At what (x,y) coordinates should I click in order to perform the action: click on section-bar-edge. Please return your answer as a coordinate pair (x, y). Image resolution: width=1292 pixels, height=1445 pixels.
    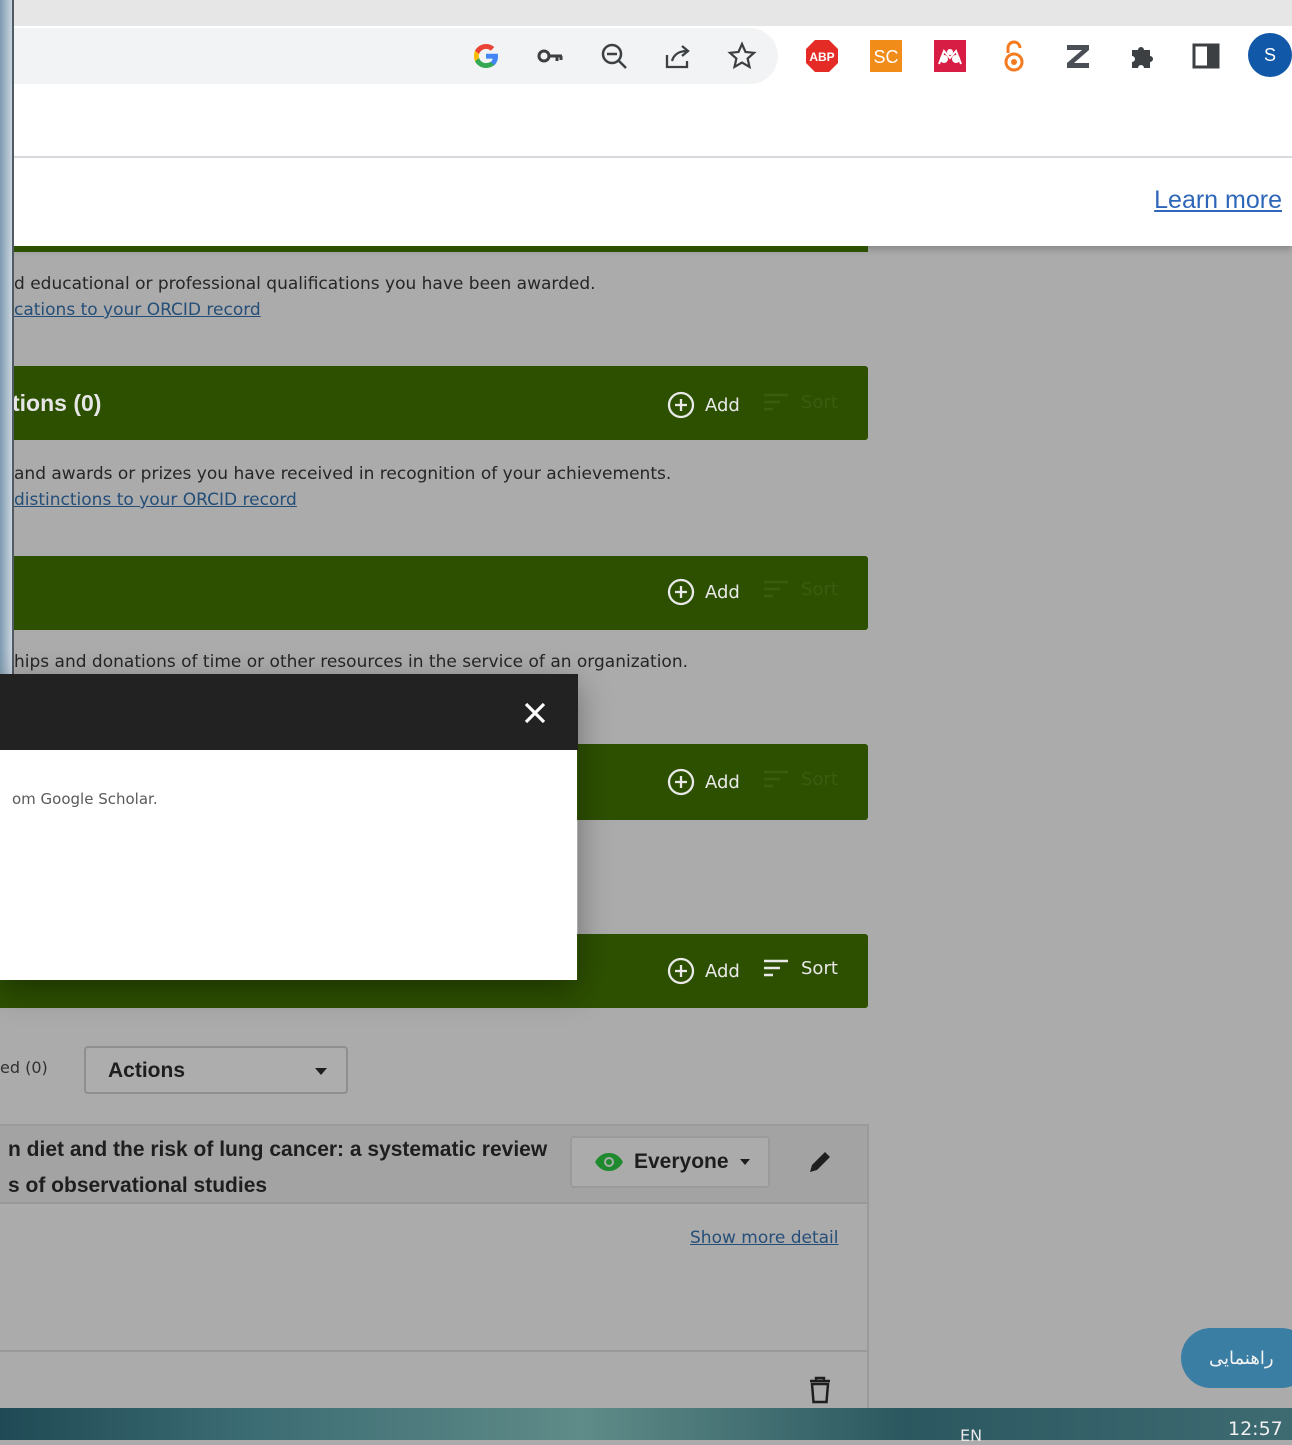
    Looking at the image, I should click on (434, 249).